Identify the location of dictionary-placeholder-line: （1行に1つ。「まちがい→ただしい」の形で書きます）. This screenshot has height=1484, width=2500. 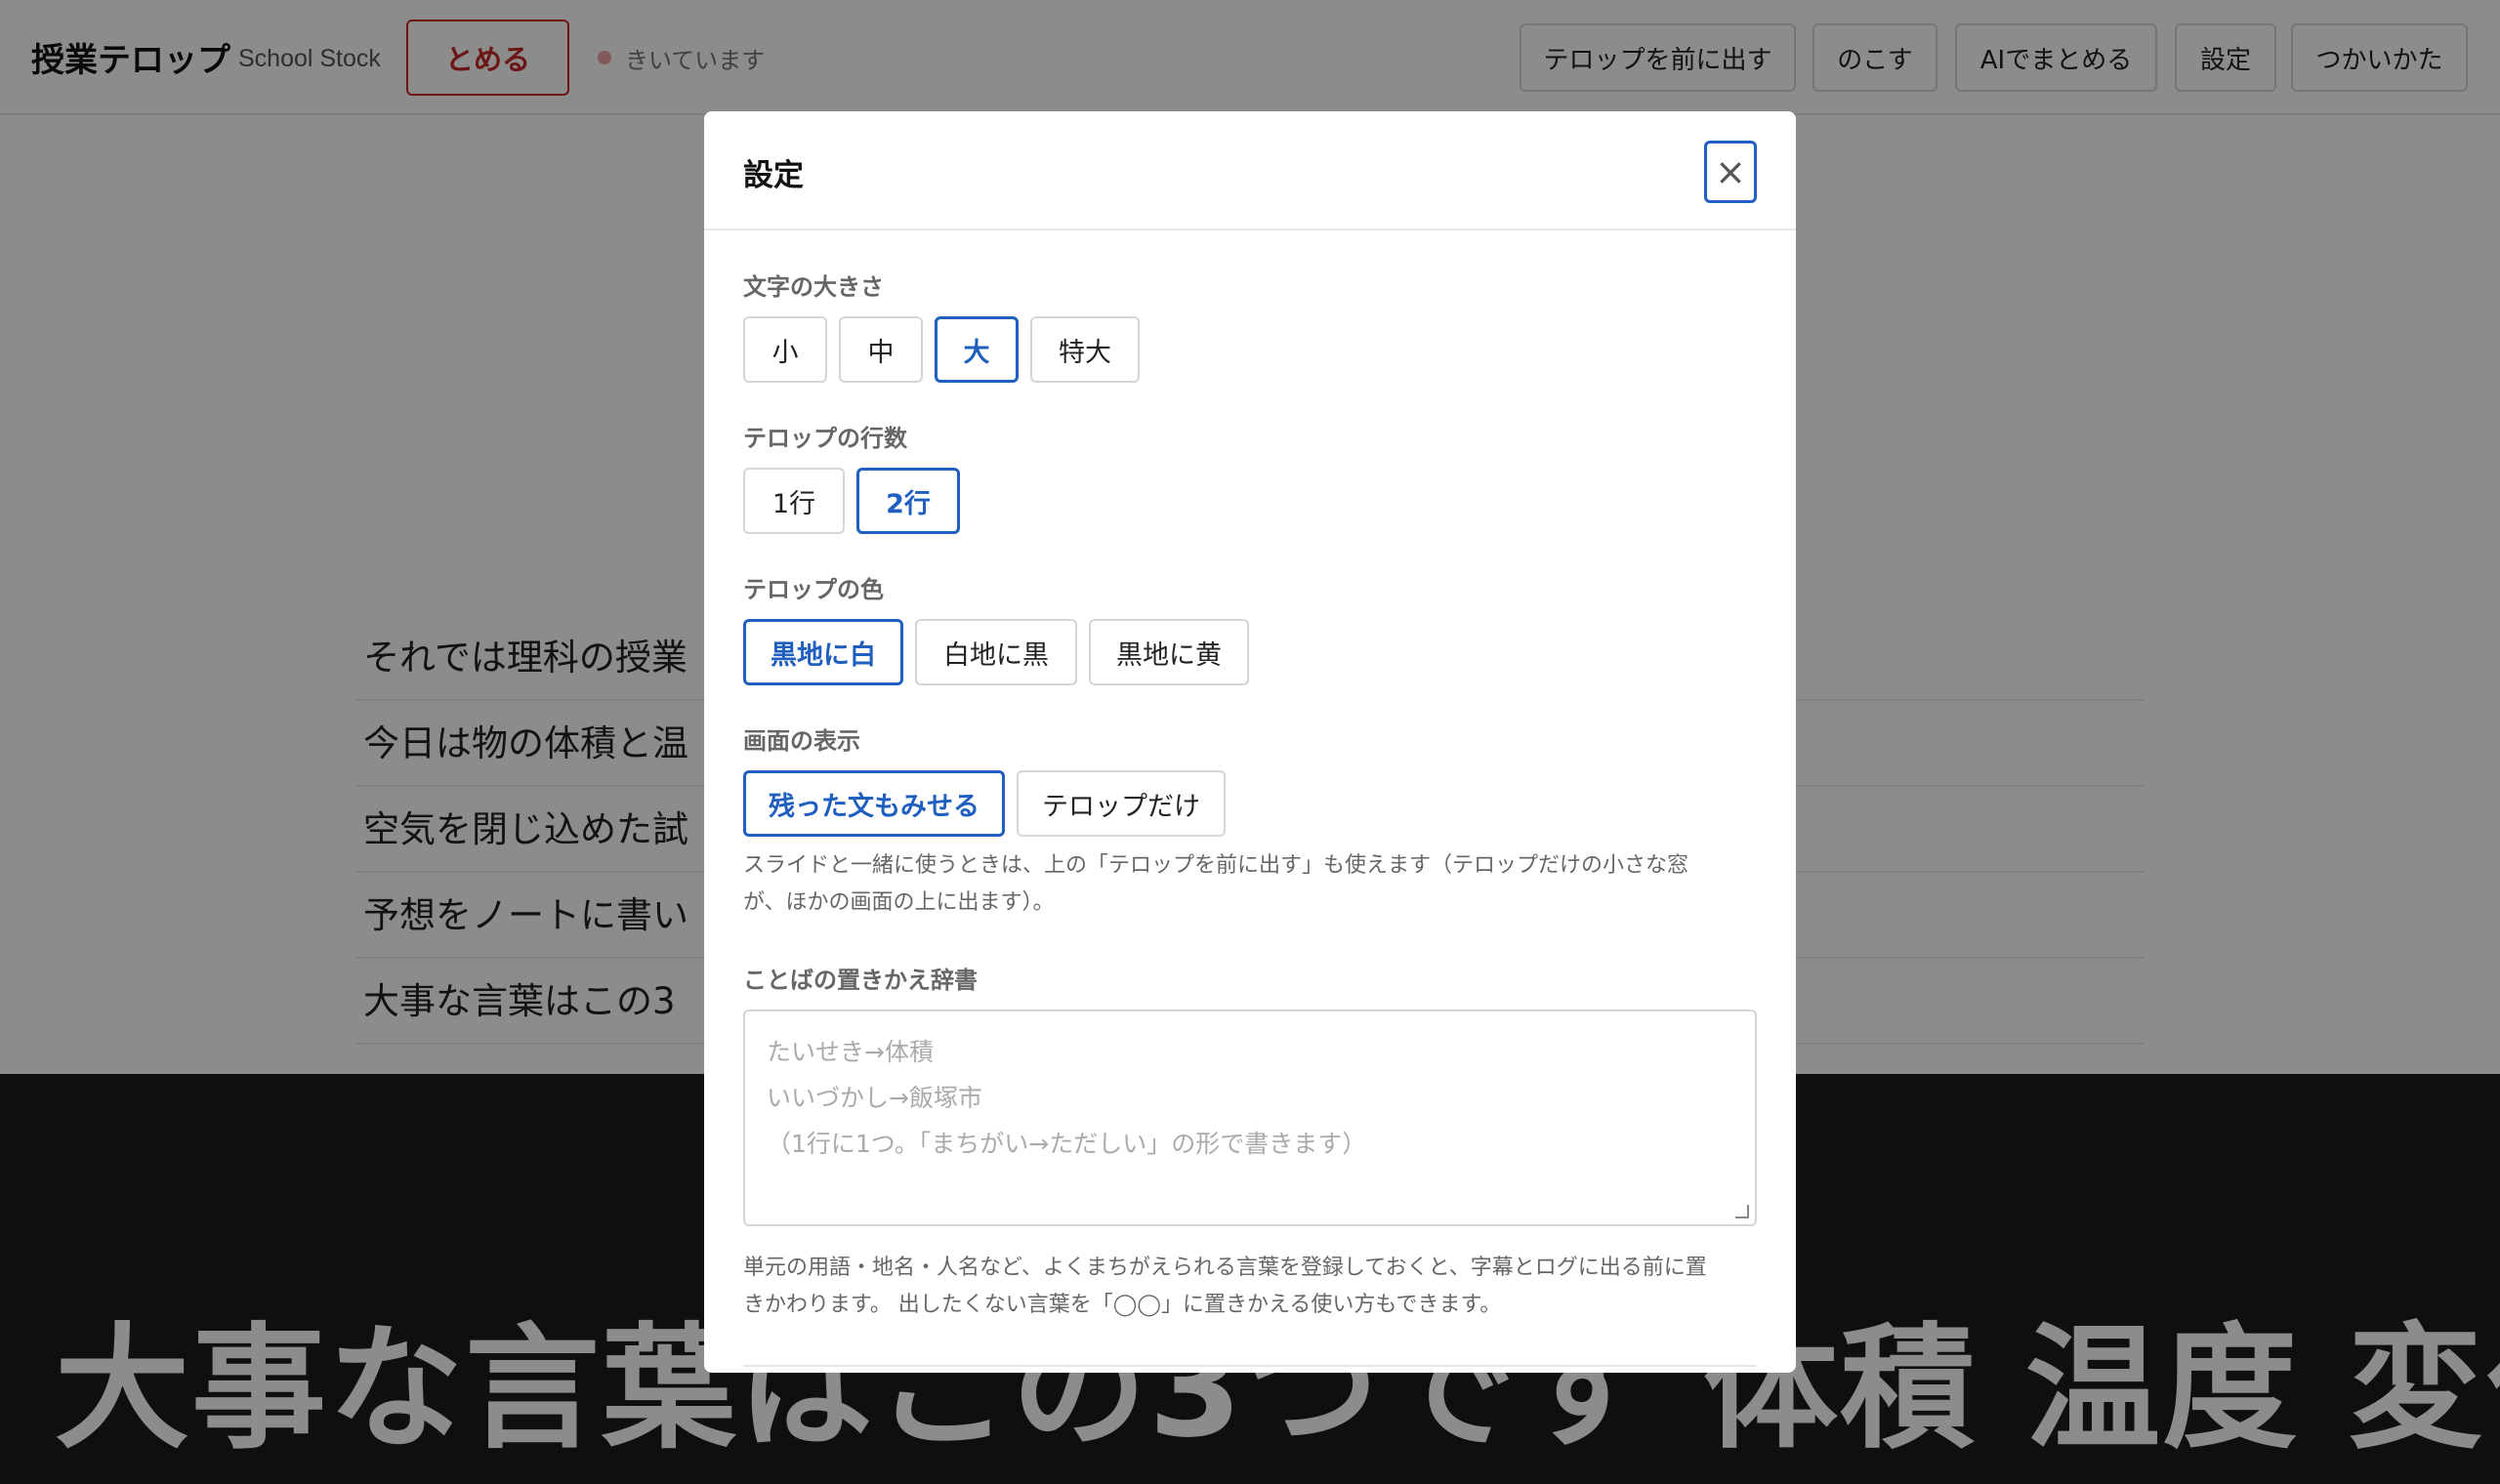
(1067, 1144).